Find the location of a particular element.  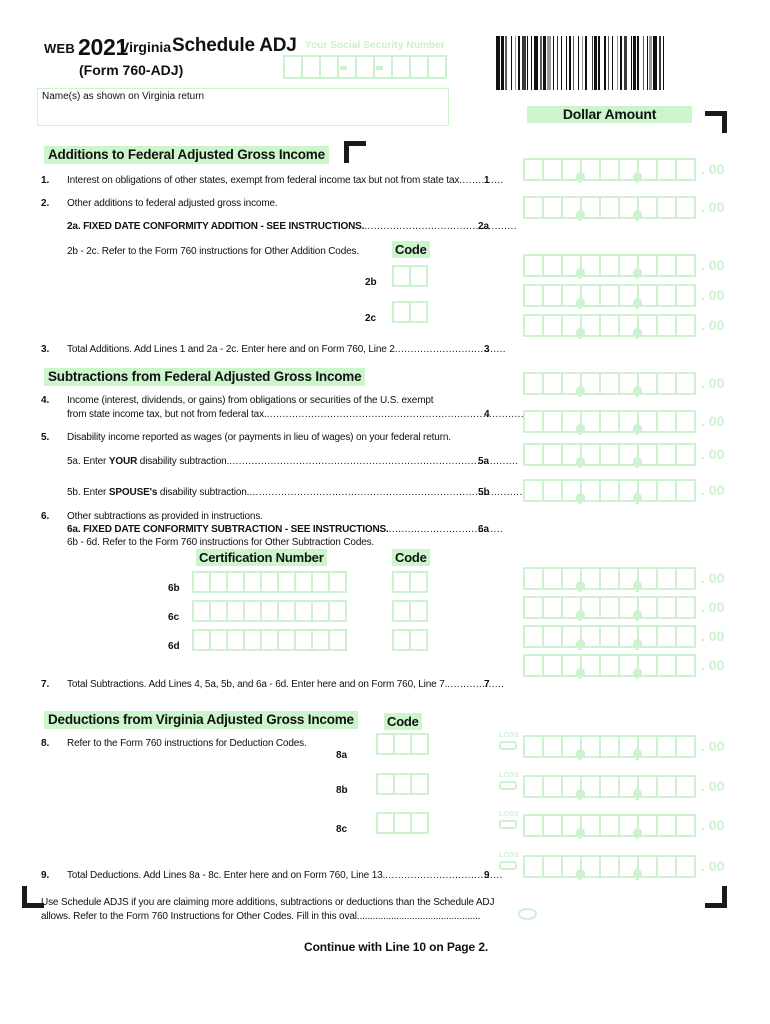

certification-input-6d is located at coordinates (269, 640).